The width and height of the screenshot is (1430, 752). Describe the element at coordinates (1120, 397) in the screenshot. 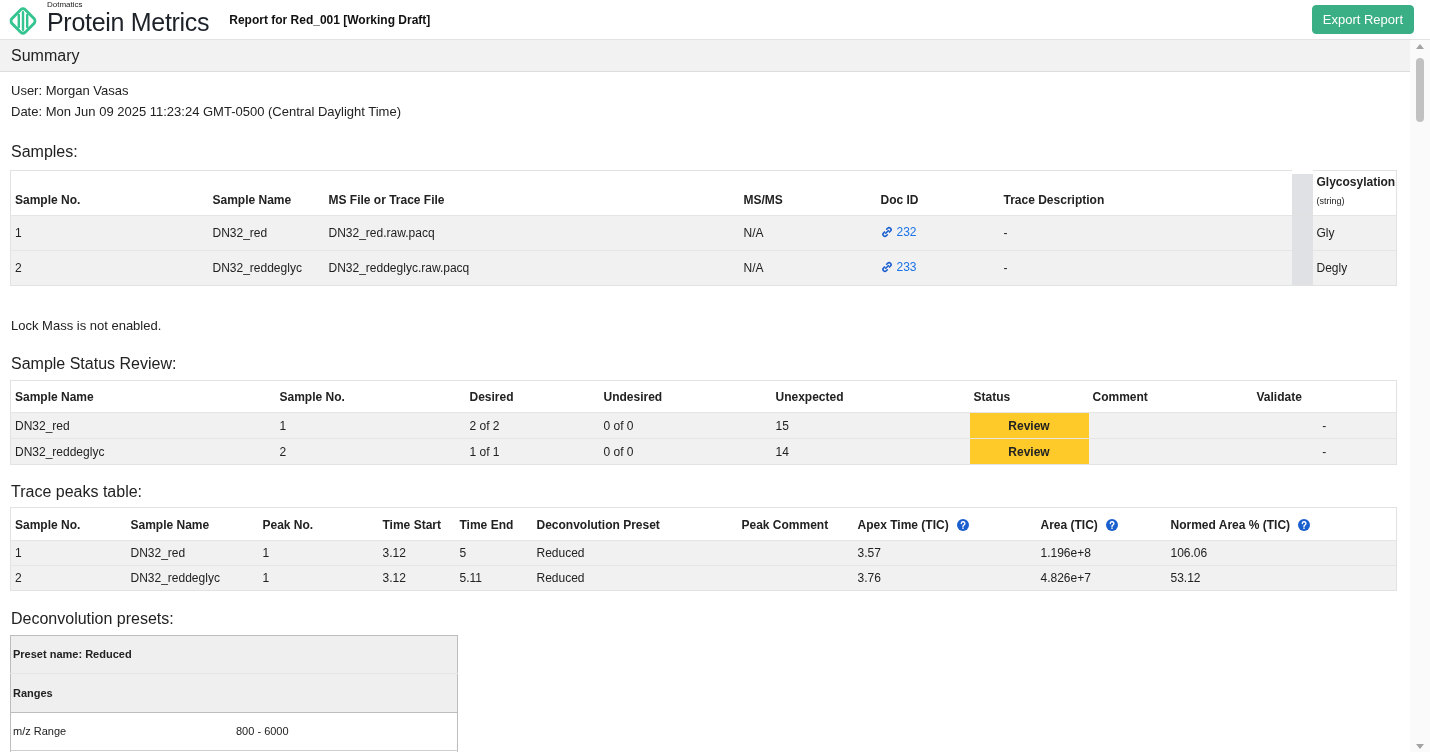

I see `column-header: Comment` at that location.